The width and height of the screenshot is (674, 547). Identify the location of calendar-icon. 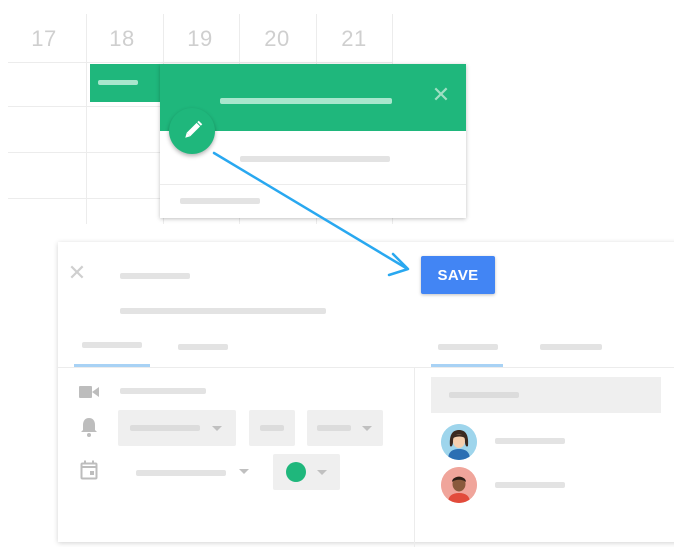
(89, 470).